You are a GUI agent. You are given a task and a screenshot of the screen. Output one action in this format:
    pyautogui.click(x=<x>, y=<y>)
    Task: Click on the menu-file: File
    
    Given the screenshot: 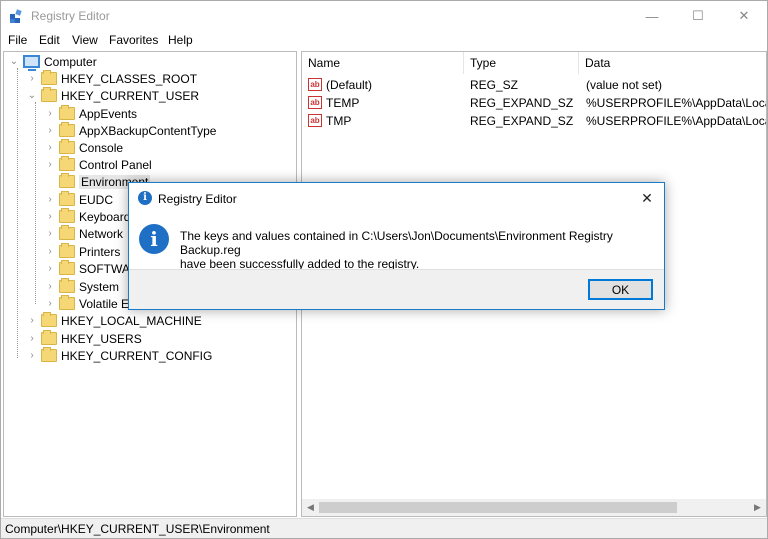 What is the action you would take?
    pyautogui.click(x=17, y=40)
    